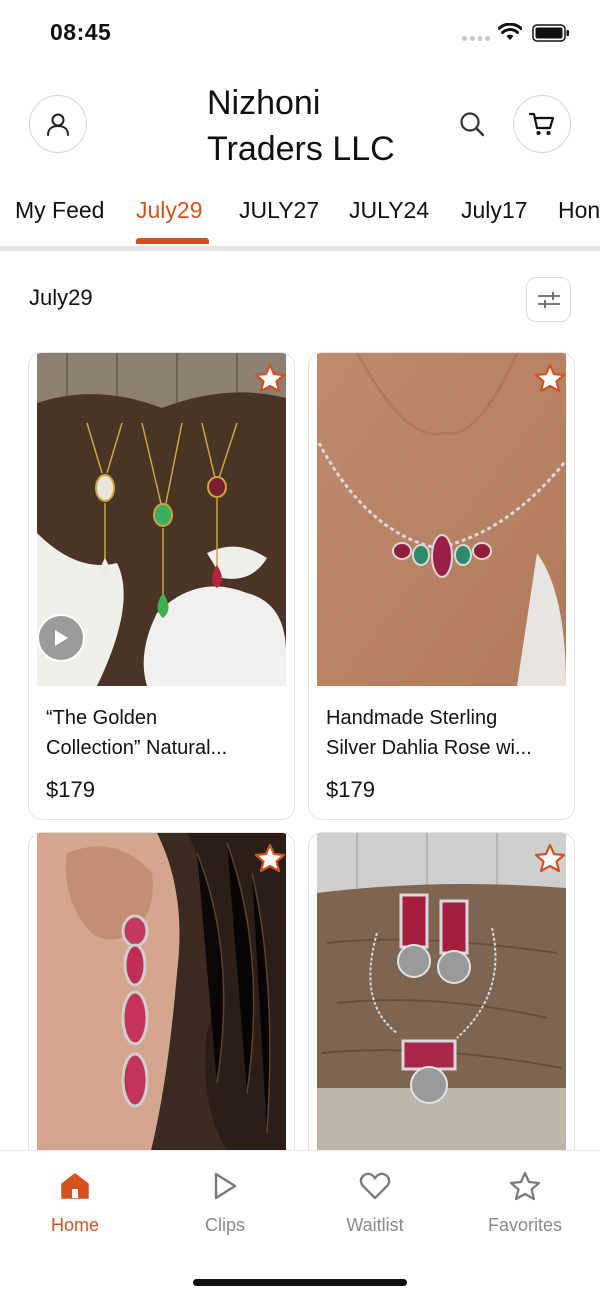 This screenshot has width=600, height=1299. Describe the element at coordinates (579, 210) in the screenshot. I see `tab-hon: Hon` at that location.